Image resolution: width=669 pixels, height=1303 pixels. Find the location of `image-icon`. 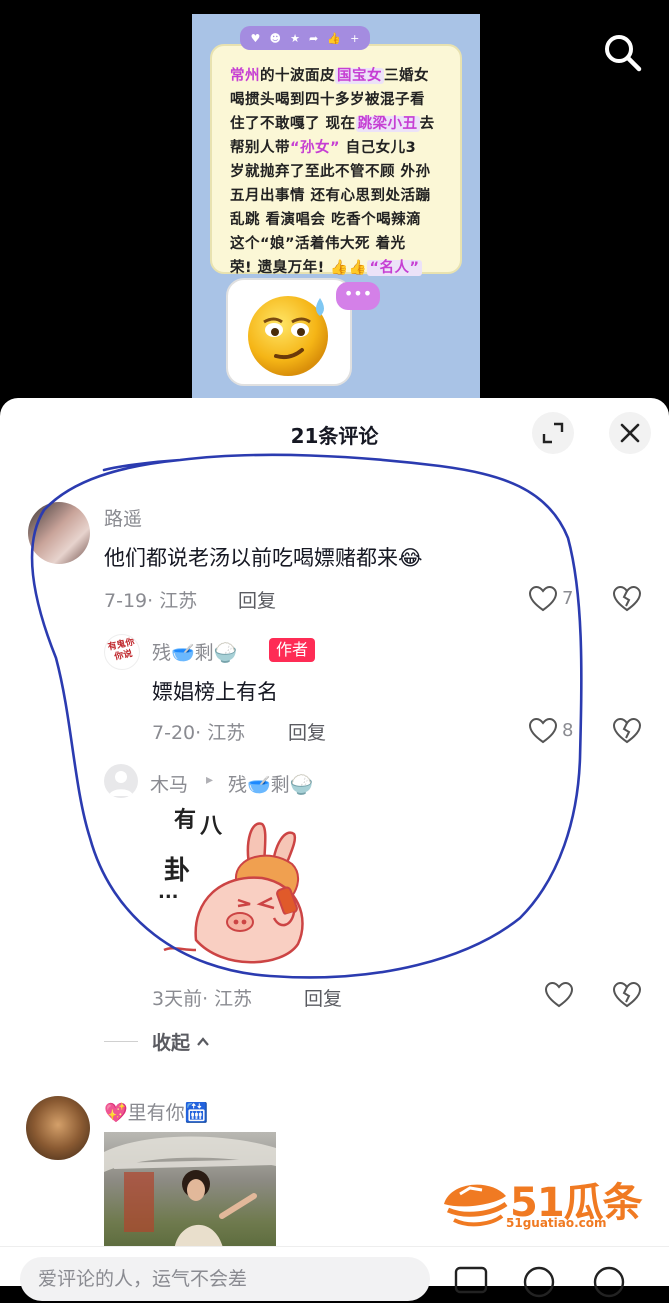

image-icon is located at coordinates (471, 1280).